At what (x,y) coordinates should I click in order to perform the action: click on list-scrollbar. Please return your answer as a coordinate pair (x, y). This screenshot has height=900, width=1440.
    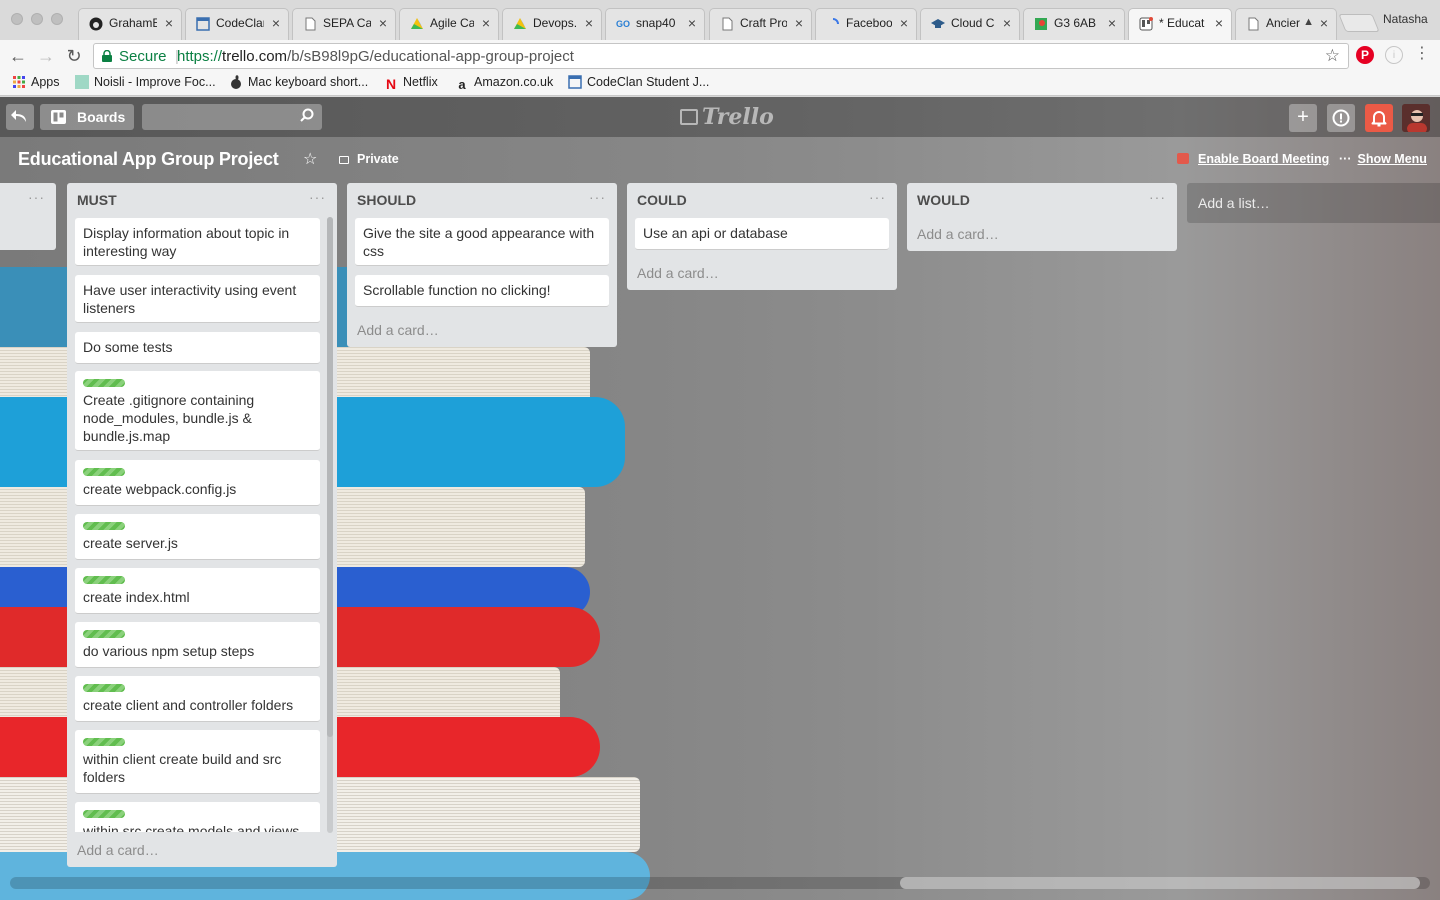
    Looking at the image, I should click on (330, 525).